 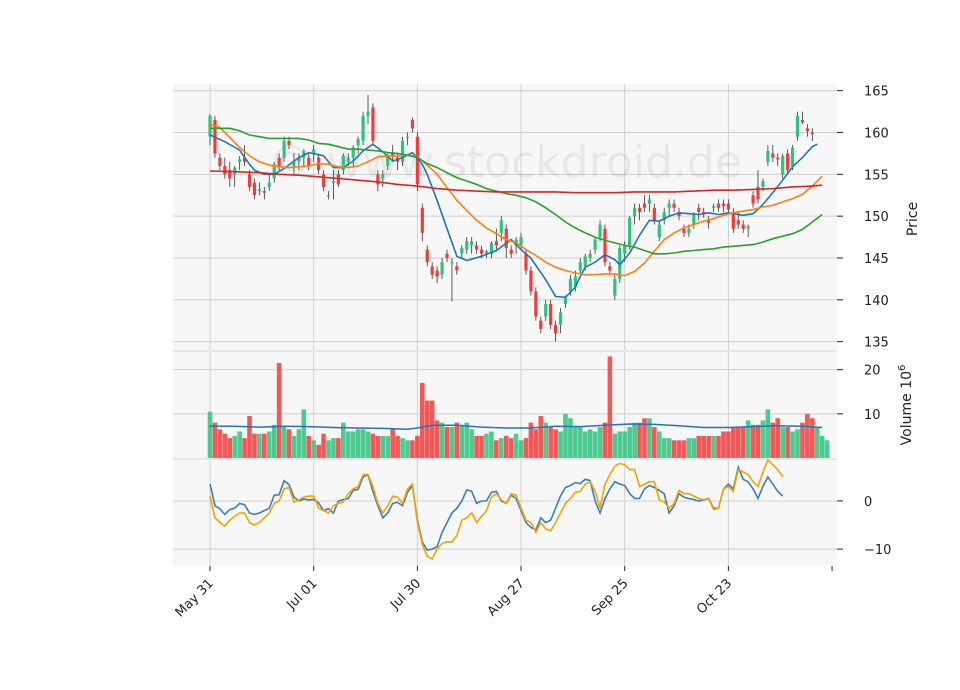 What do you see at coordinates (902, 368) in the screenshot?
I see `volume-exponent: 6` at bounding box center [902, 368].